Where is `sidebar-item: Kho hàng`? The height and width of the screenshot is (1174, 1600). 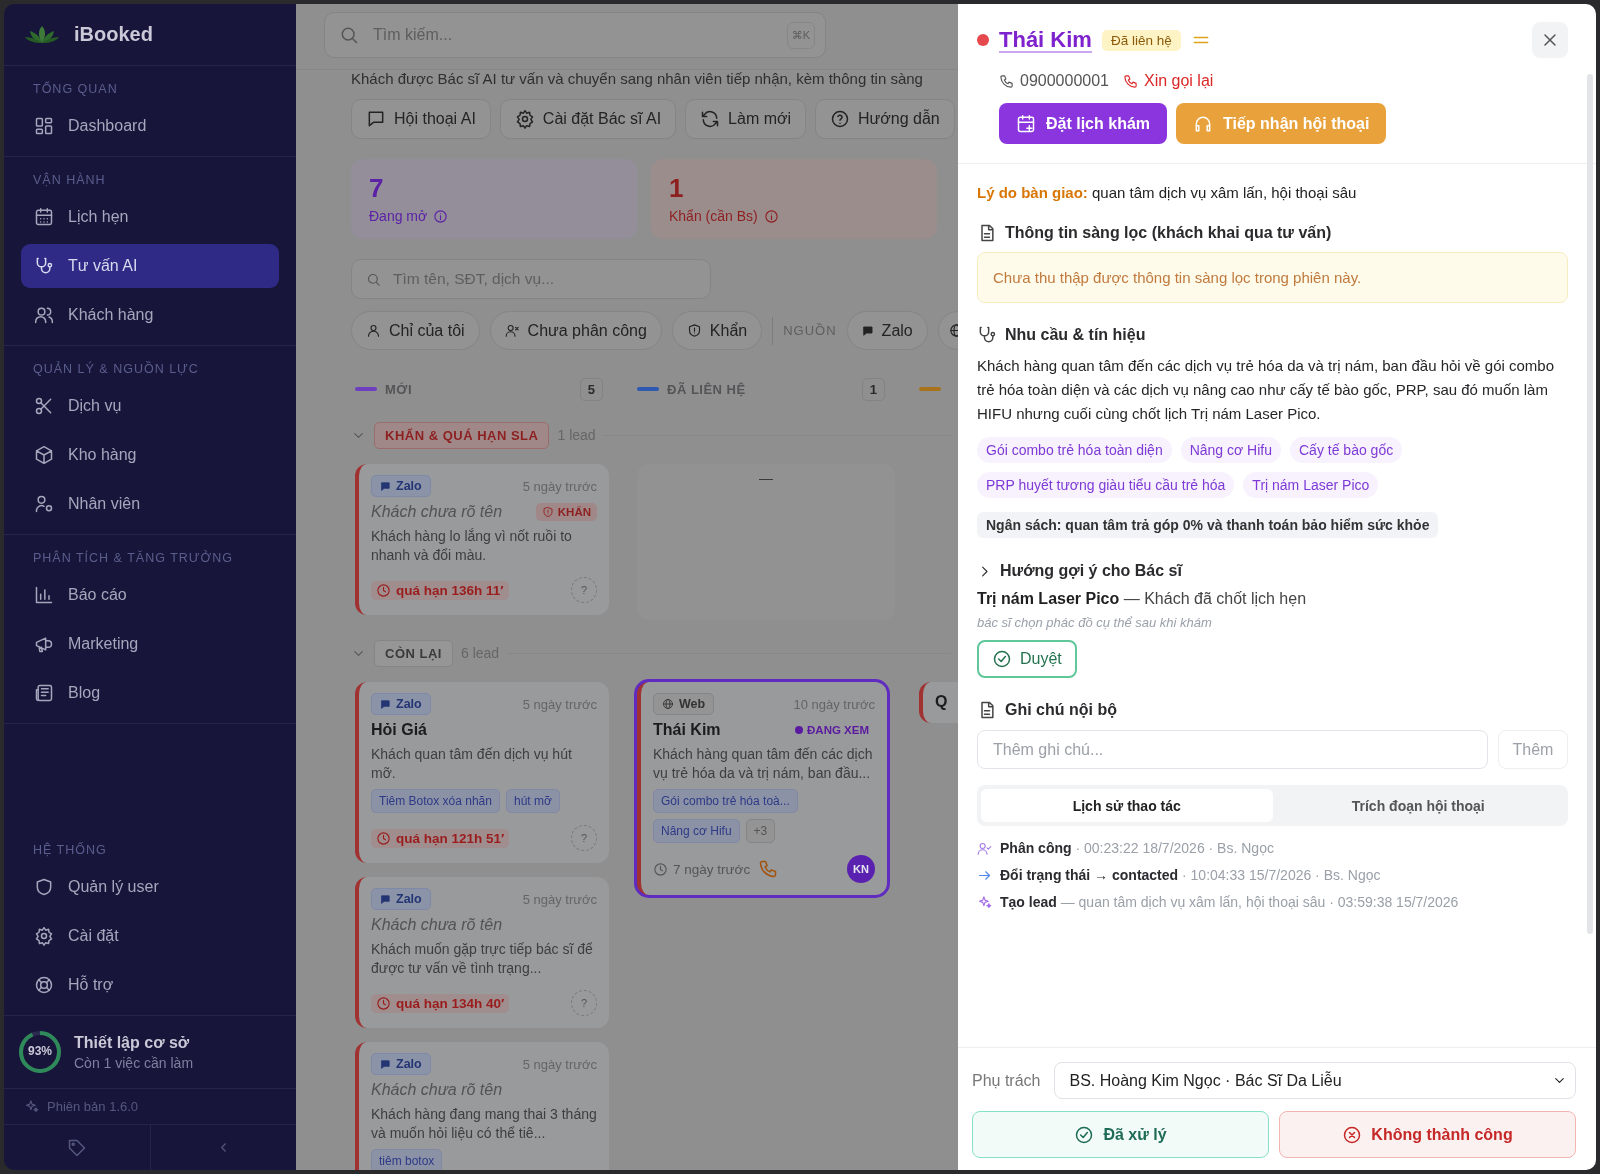 sidebar-item: Kho hàng is located at coordinates (150, 455).